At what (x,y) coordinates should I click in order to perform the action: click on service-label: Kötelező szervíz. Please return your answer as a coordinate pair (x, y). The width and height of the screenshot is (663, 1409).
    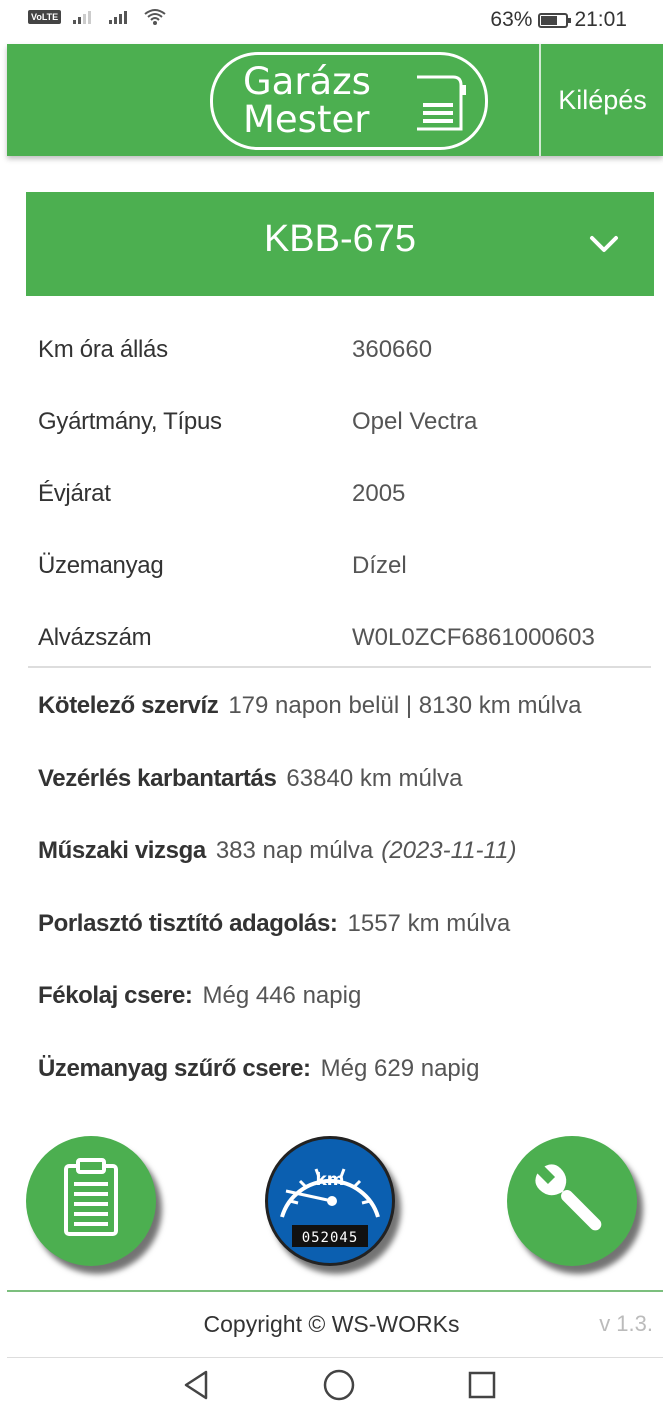
    Looking at the image, I should click on (128, 706).